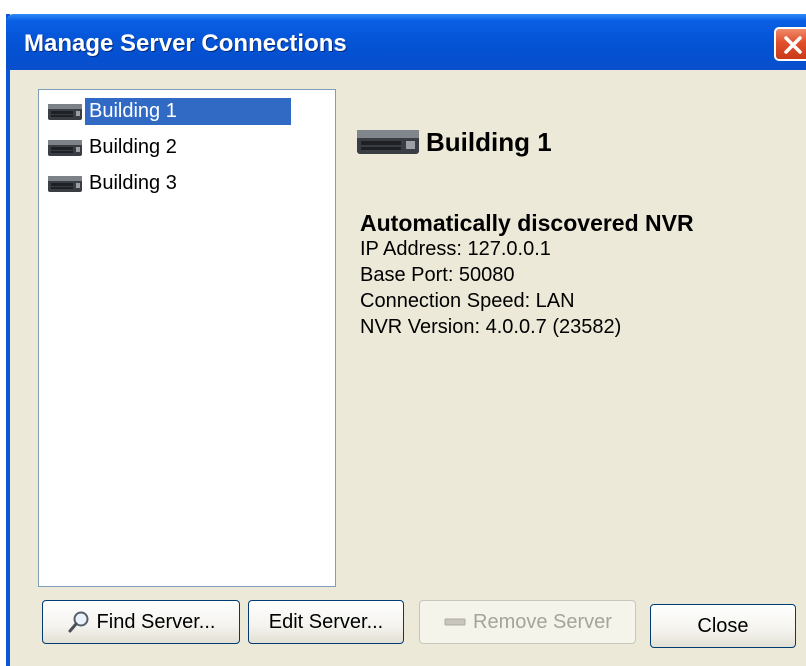 The image size is (806, 666). Describe the element at coordinates (576, 142) in the screenshot. I see `details-header: Building 1` at that location.